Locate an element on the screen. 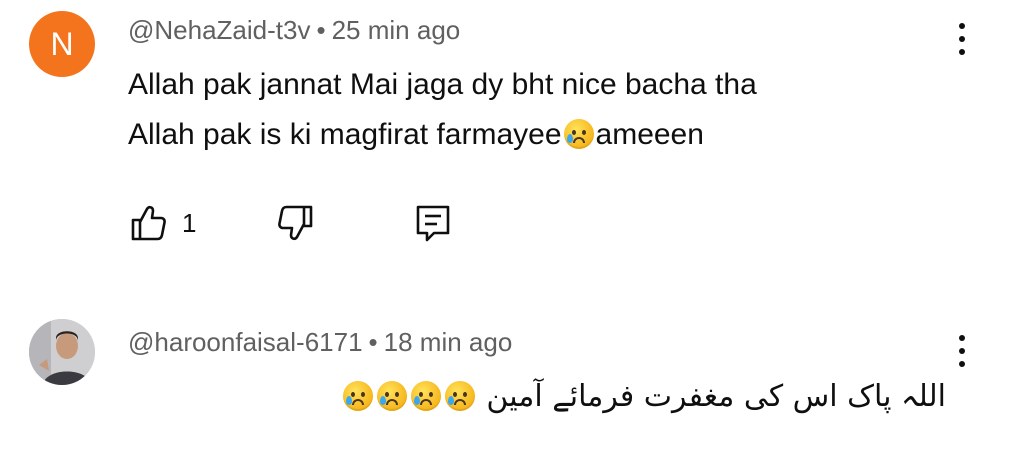  reply-button is located at coordinates (433, 223).